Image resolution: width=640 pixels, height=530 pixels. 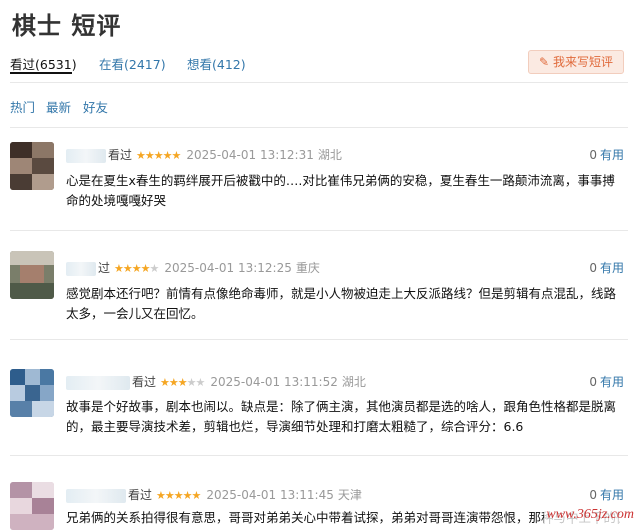 What do you see at coordinates (349, 495) in the screenshot?
I see `review-location: 天津` at bounding box center [349, 495].